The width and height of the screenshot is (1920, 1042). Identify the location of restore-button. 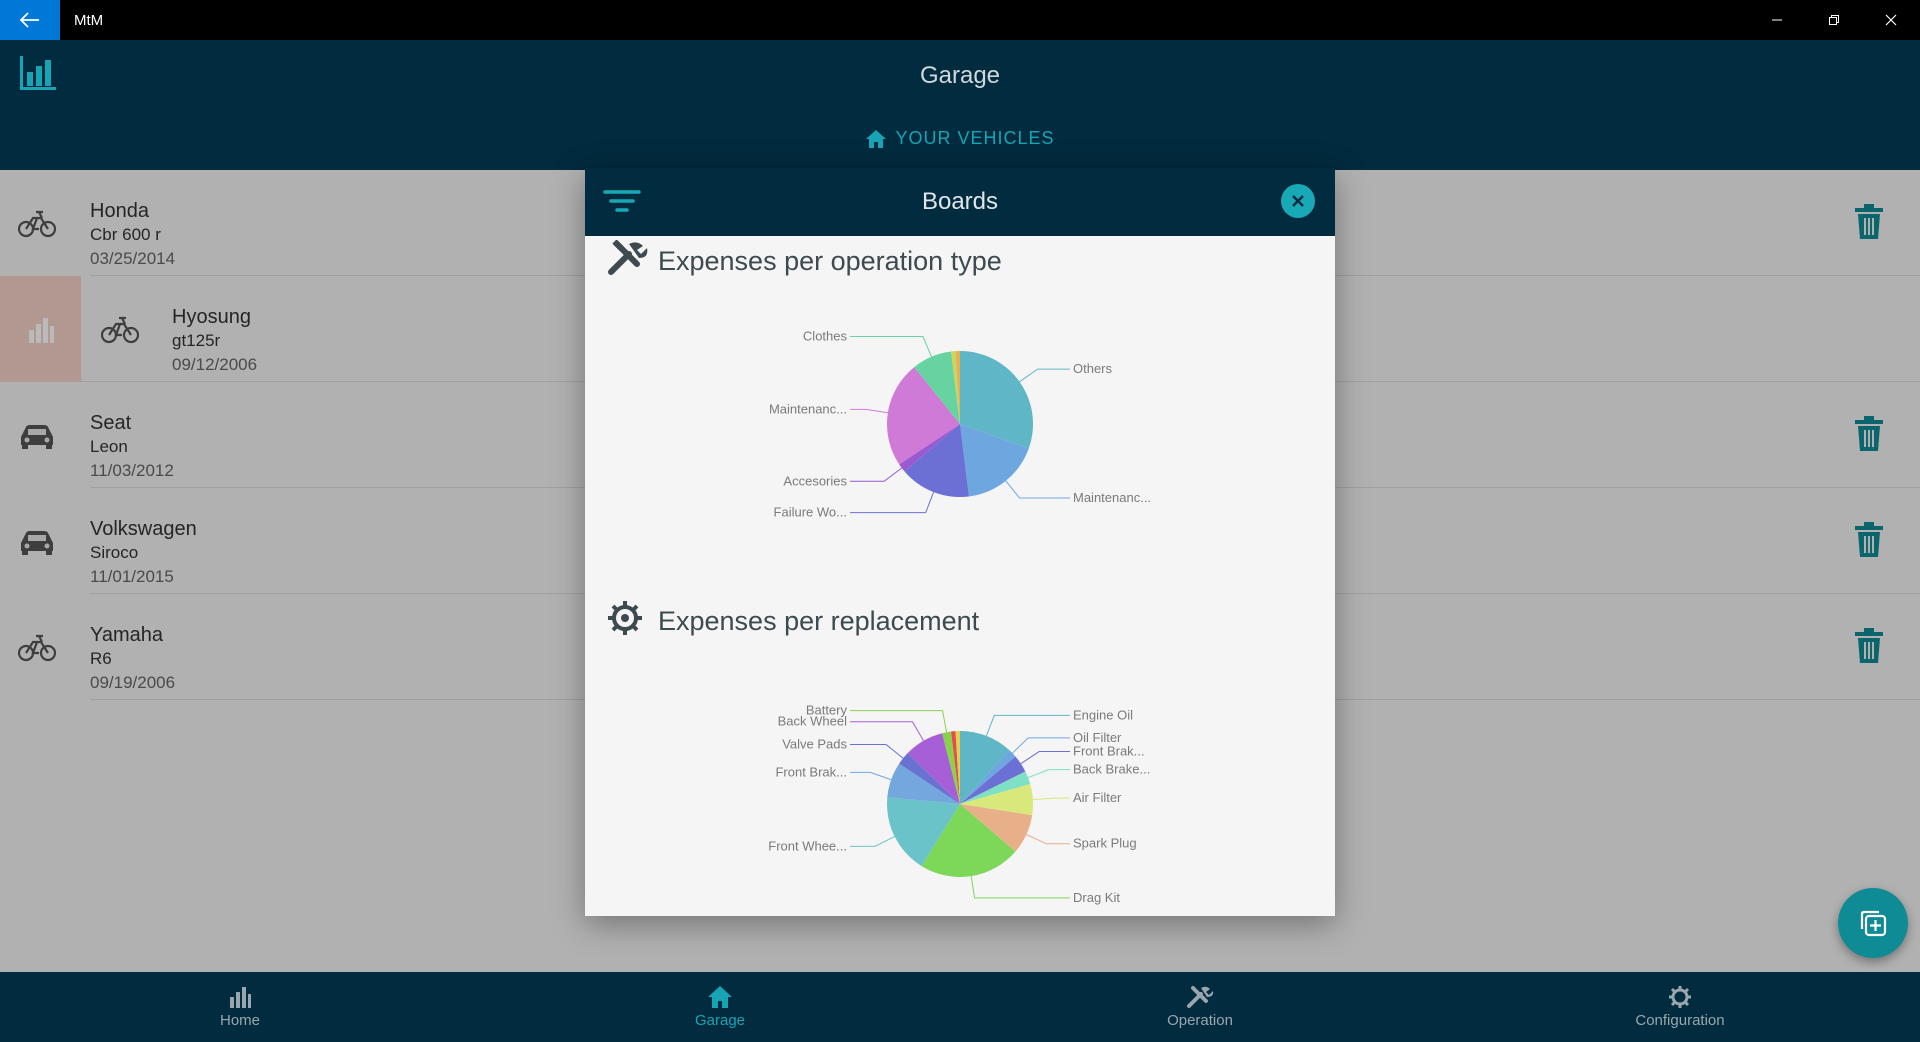
(1833, 20).